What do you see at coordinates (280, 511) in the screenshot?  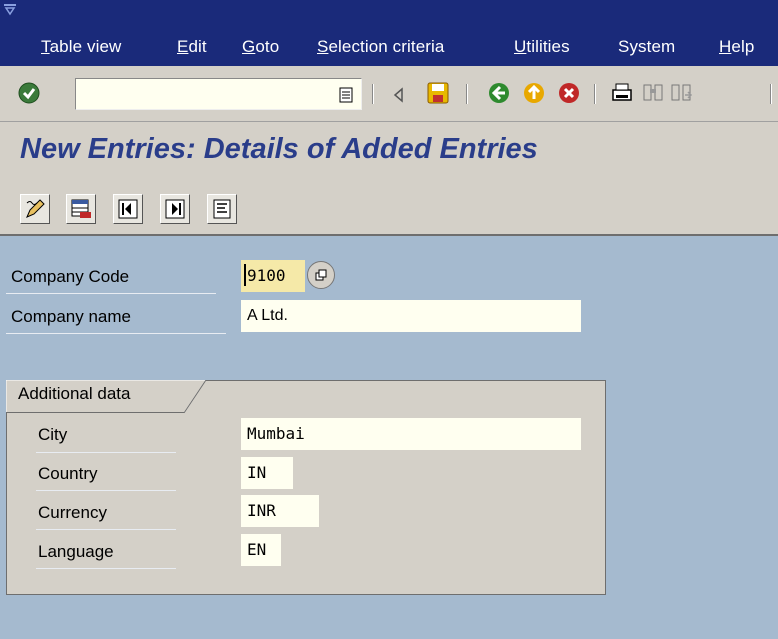 I see `currency-input: INR` at bounding box center [280, 511].